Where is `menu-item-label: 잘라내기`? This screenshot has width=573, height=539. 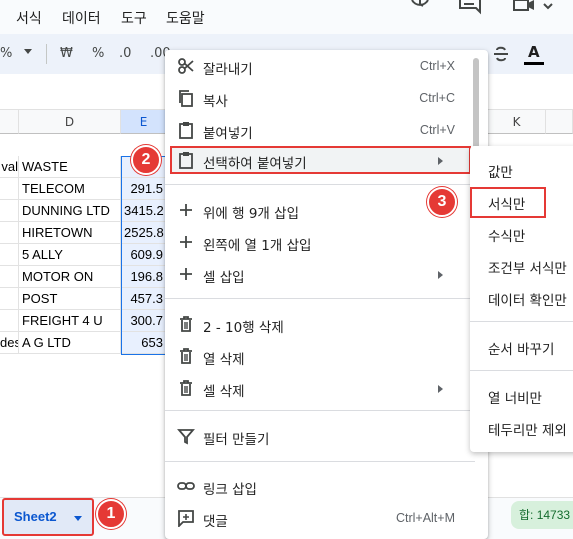 menu-item-label: 잘라내기 is located at coordinates (228, 70).